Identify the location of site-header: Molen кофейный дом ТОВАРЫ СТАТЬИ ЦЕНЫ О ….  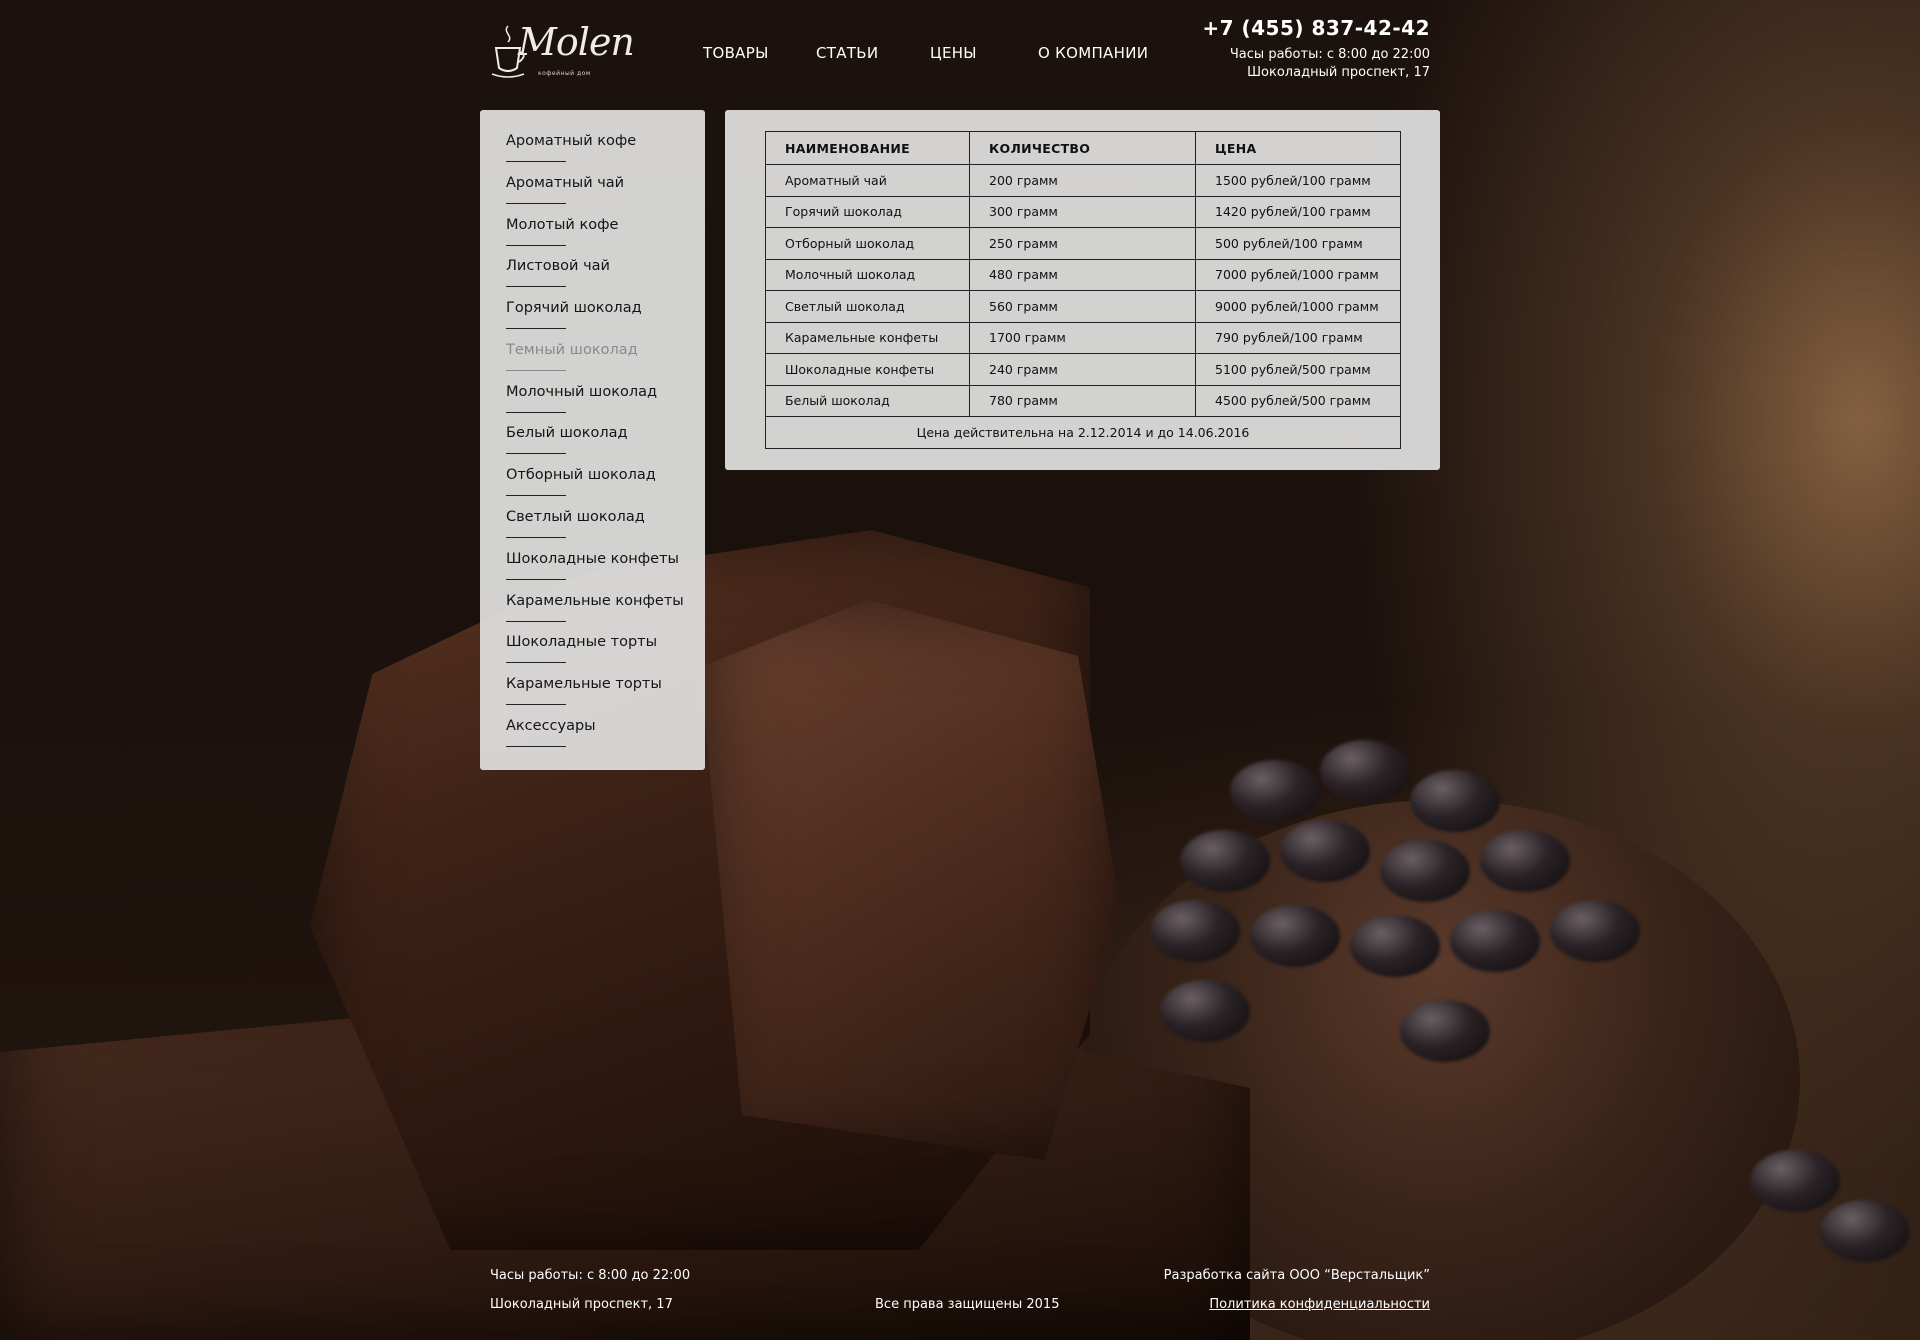
(960, 50).